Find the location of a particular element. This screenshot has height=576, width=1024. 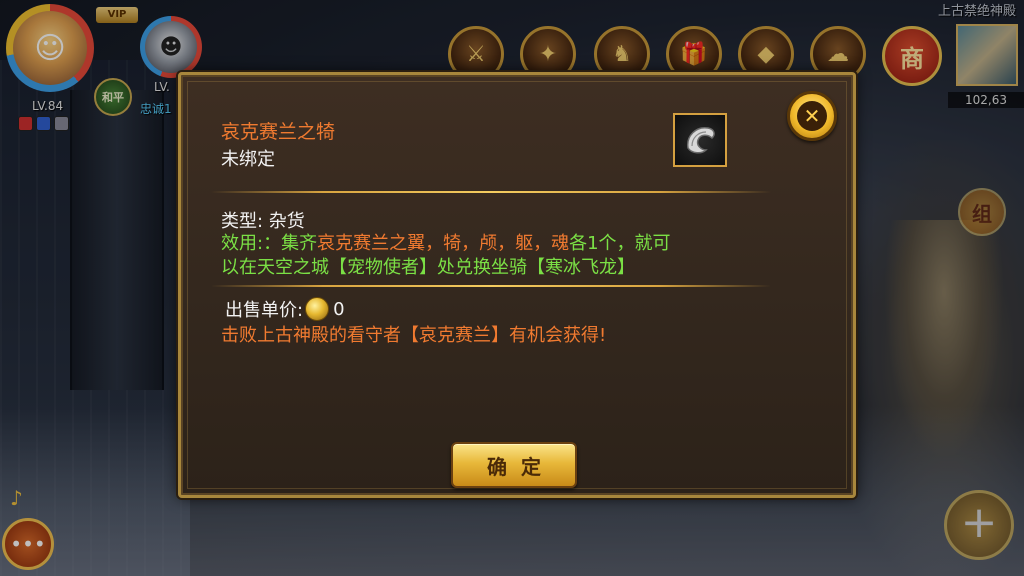

item-icon-slot is located at coordinates (700, 140).